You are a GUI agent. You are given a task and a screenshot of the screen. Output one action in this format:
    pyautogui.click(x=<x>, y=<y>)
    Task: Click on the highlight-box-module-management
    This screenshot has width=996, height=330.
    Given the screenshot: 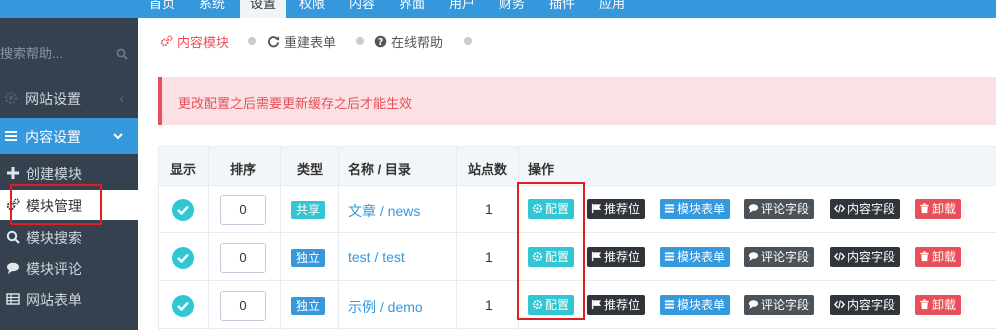 What is the action you would take?
    pyautogui.click(x=56, y=204)
    